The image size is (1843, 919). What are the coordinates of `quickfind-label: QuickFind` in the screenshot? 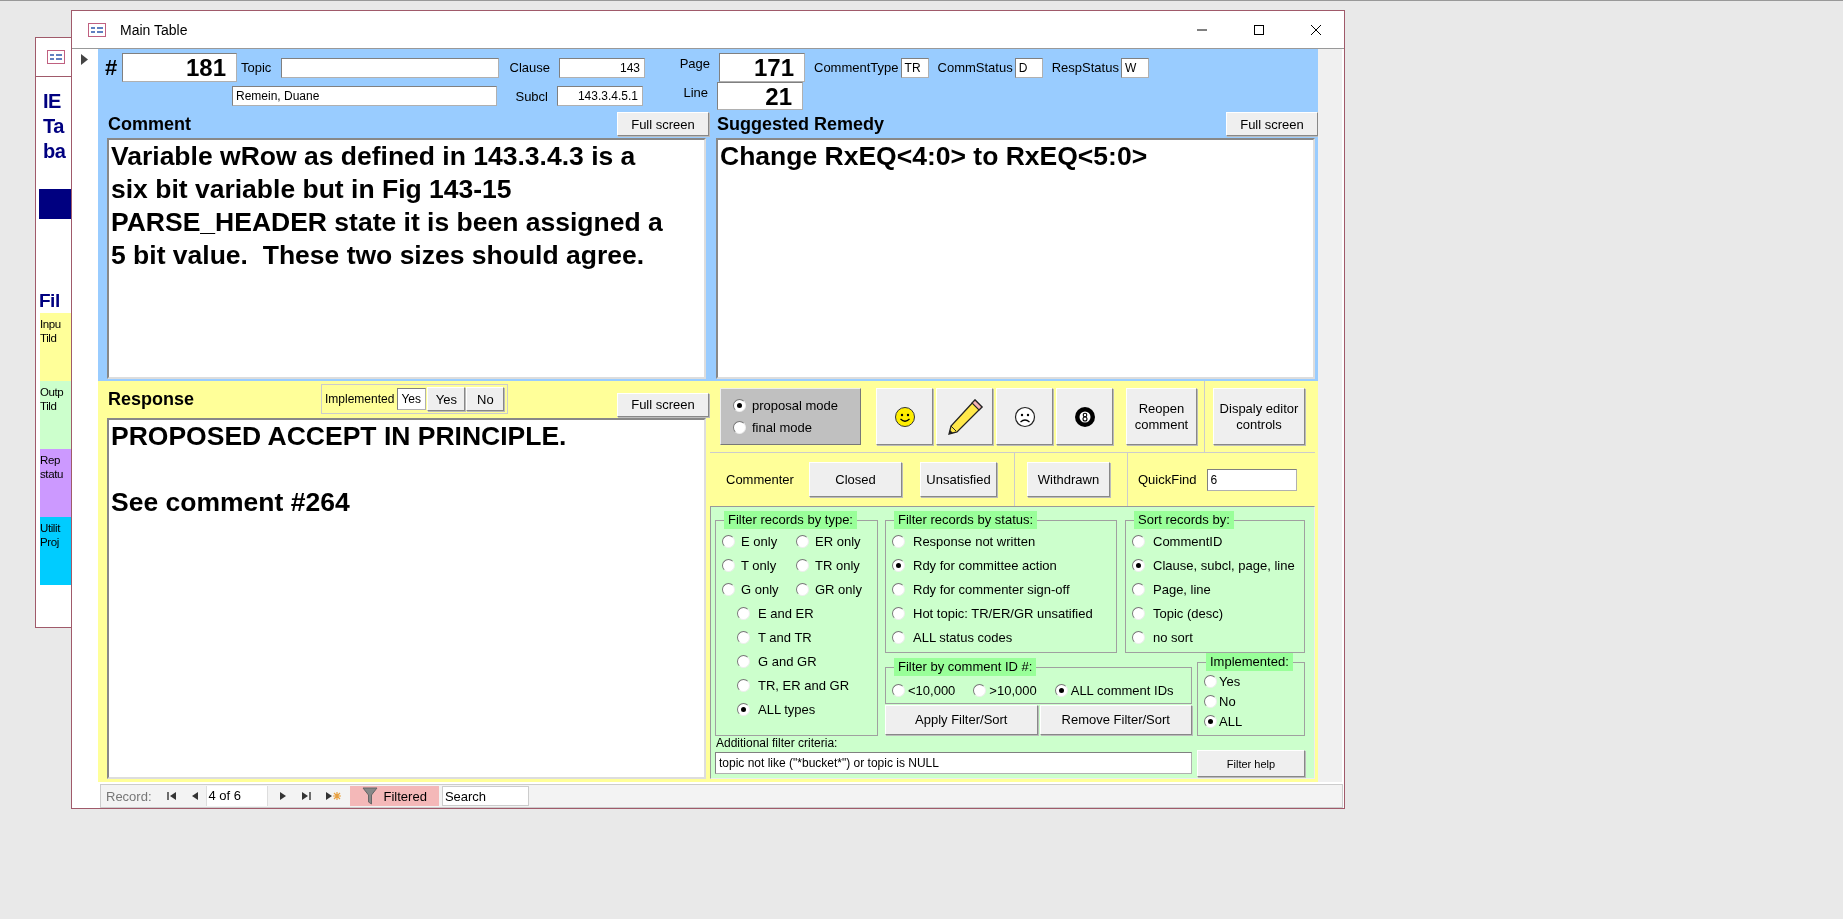 It's located at (1167, 480).